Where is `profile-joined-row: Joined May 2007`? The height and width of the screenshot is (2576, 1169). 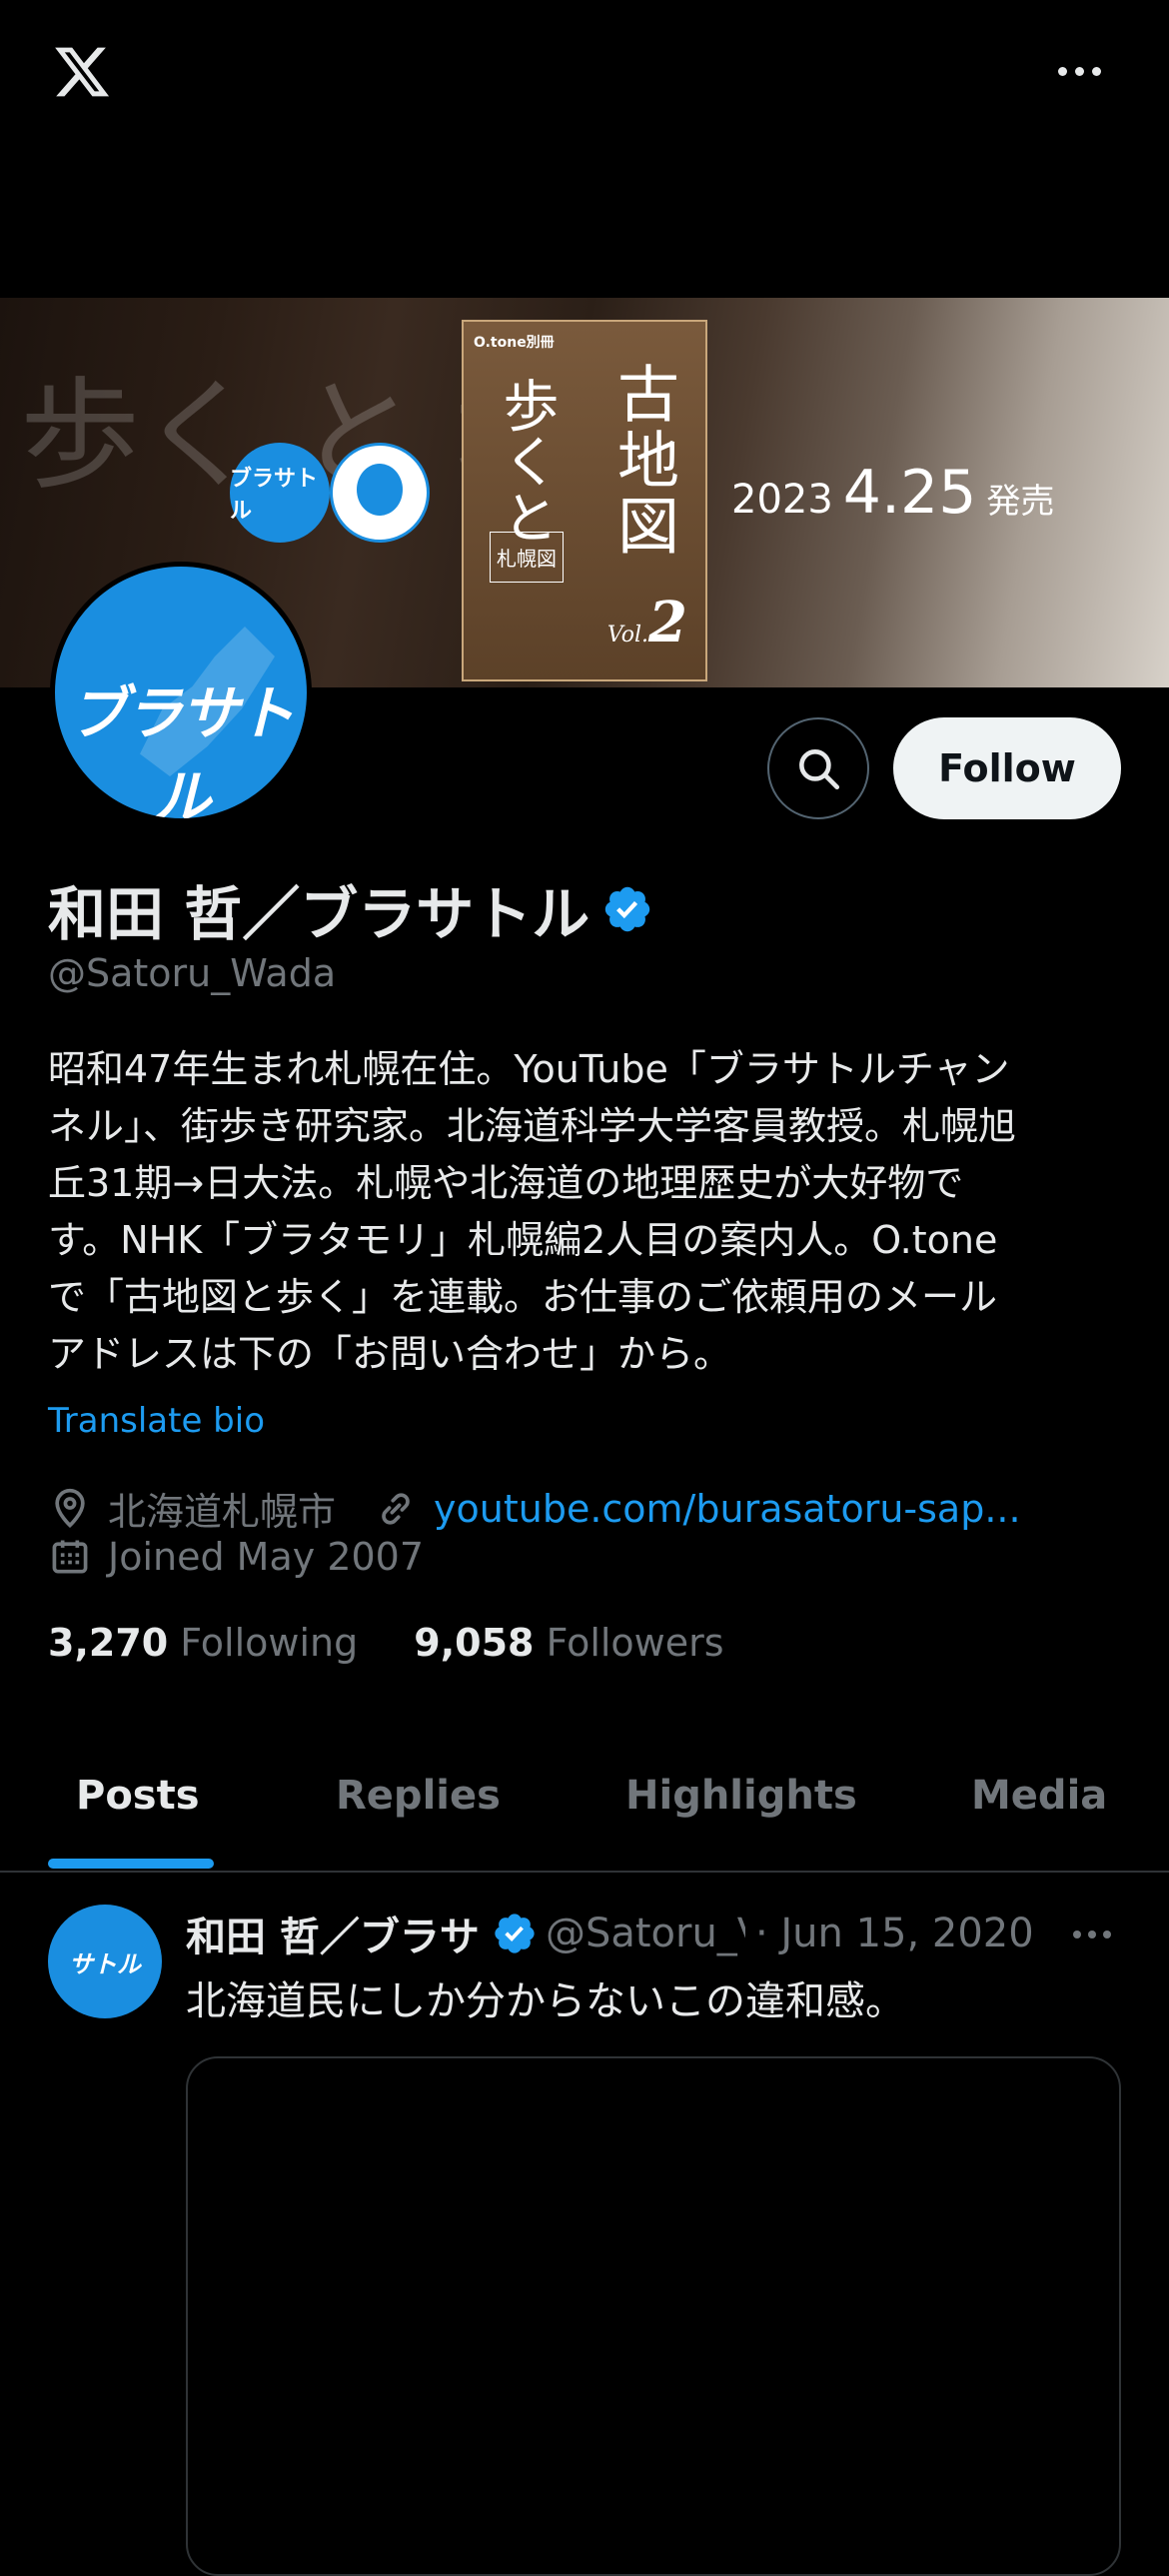 profile-joined-row: Joined May 2007 is located at coordinates (236, 1557).